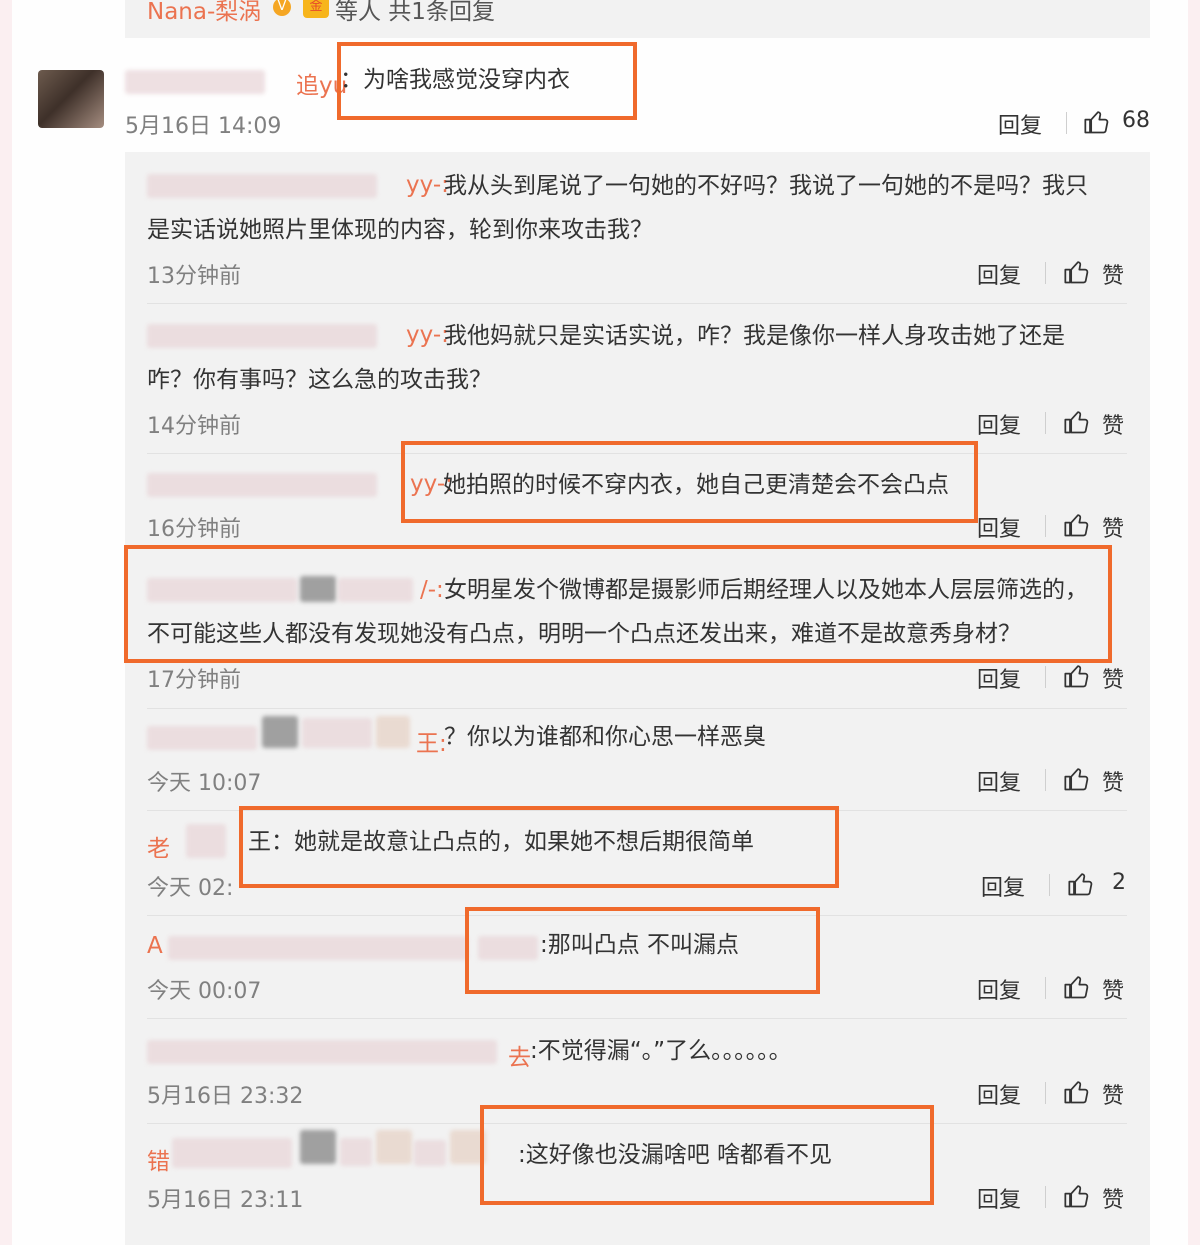  What do you see at coordinates (319, 380) in the screenshot?
I see `reply-text-line2: 咋？你有事吗？这么急的攻击我？` at bounding box center [319, 380].